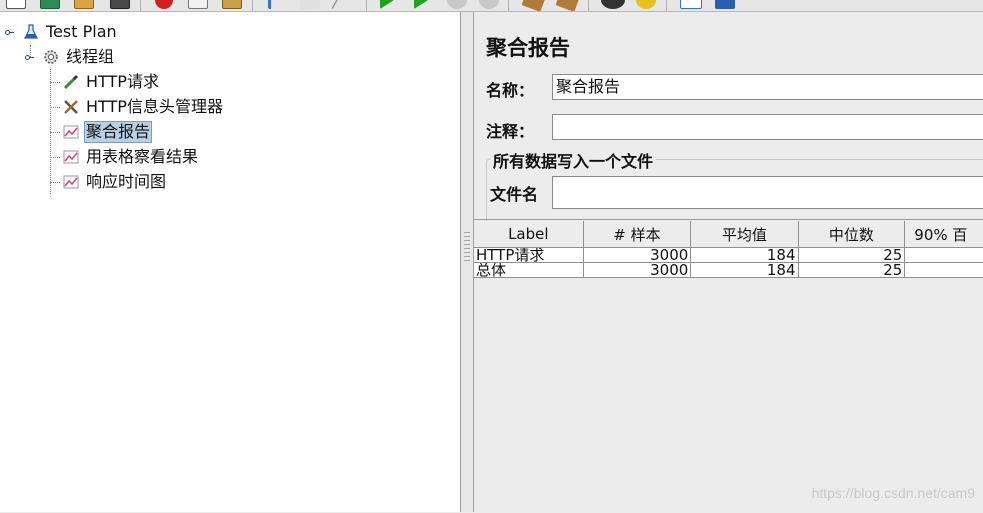 The height and width of the screenshot is (513, 983). What do you see at coordinates (71, 107) in the screenshot?
I see `tools-icon` at bounding box center [71, 107].